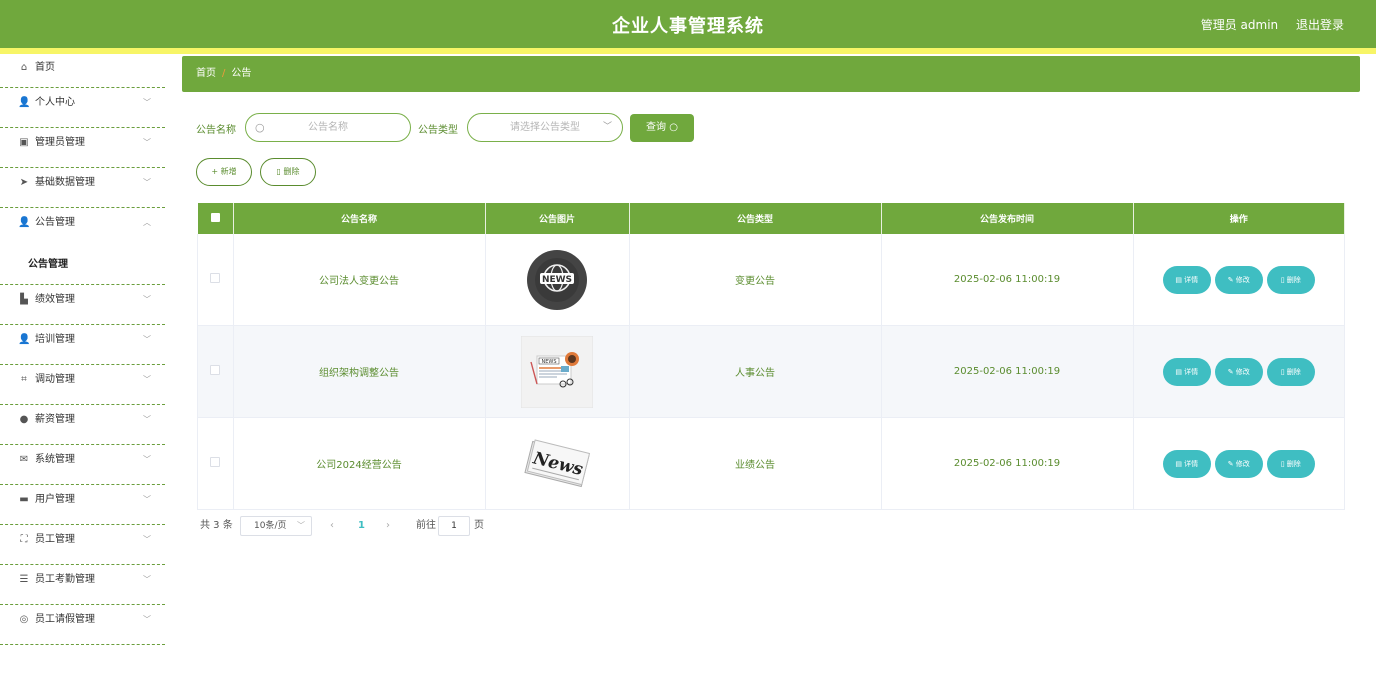  I want to click on send-icon: ➤, so click(24, 182).